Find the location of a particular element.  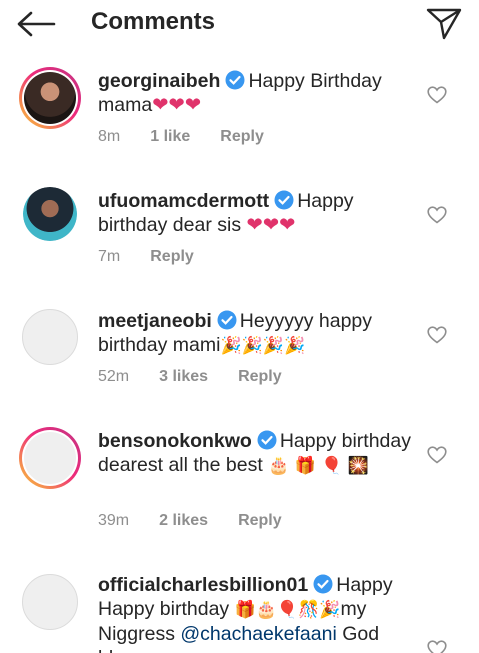

comment-time: 52m is located at coordinates (114, 376).